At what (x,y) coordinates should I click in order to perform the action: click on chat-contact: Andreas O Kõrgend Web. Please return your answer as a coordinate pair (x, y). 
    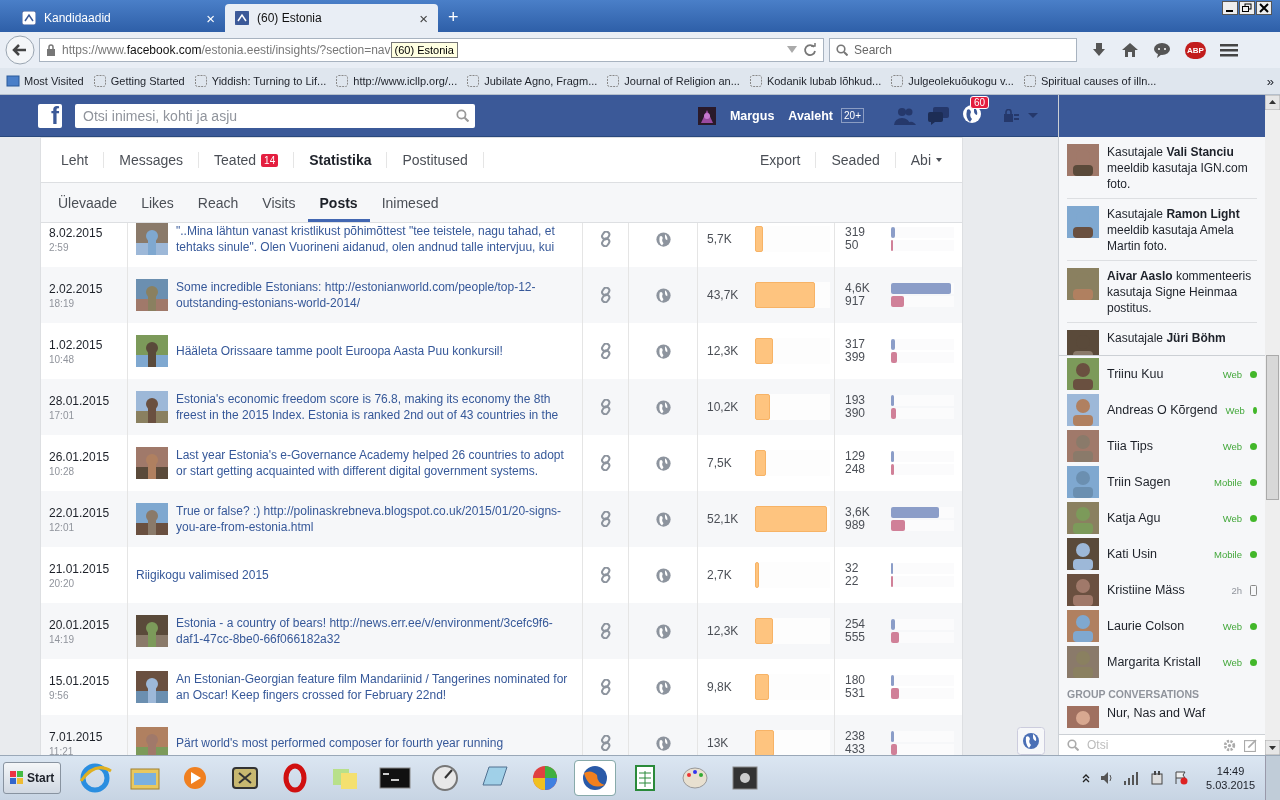
    Looking at the image, I should click on (1162, 410).